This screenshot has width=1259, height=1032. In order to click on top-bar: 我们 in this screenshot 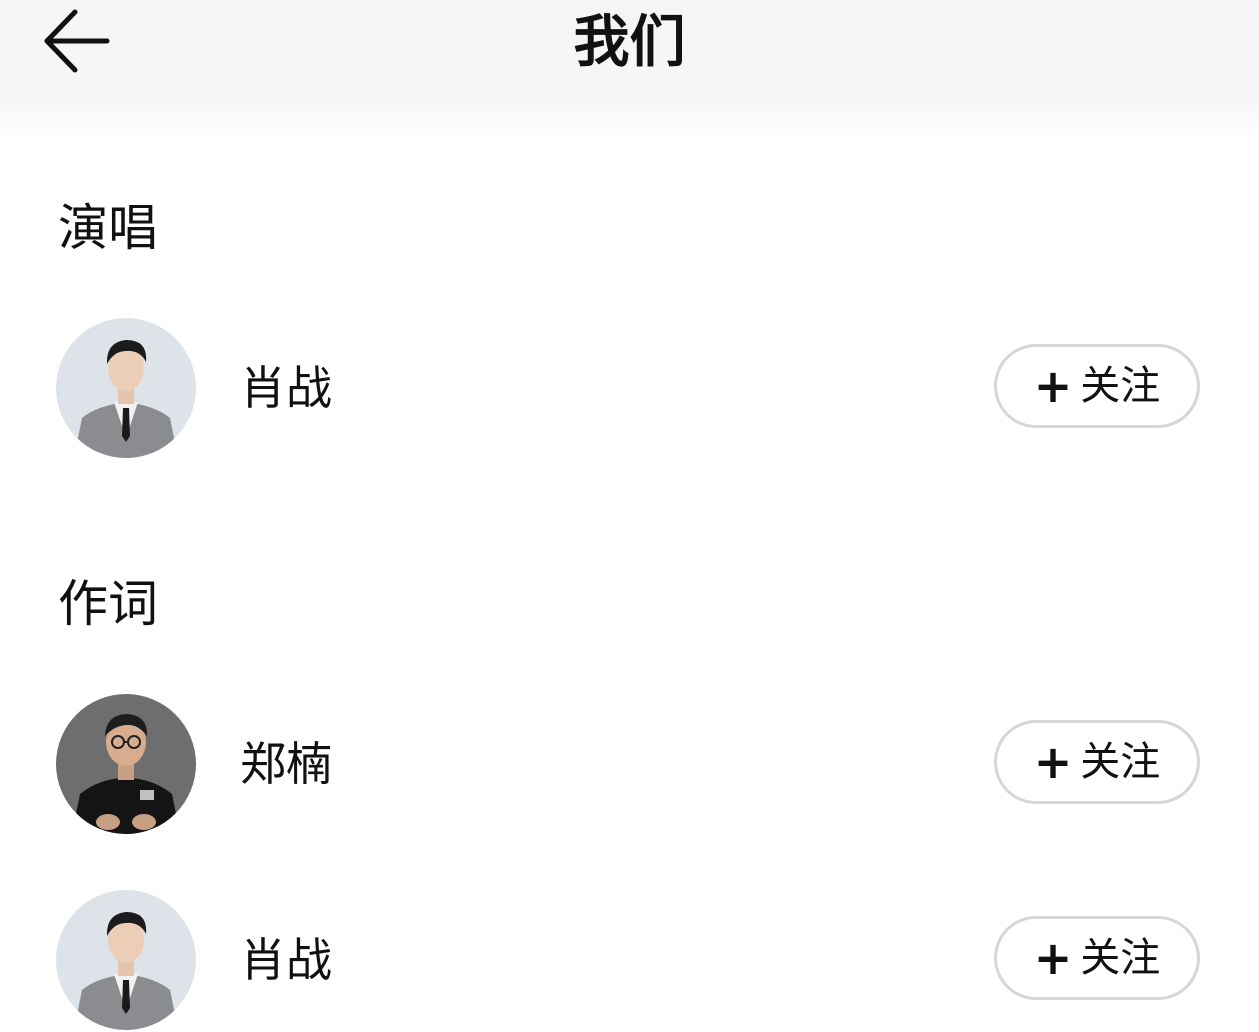, I will do `click(629, 70)`.